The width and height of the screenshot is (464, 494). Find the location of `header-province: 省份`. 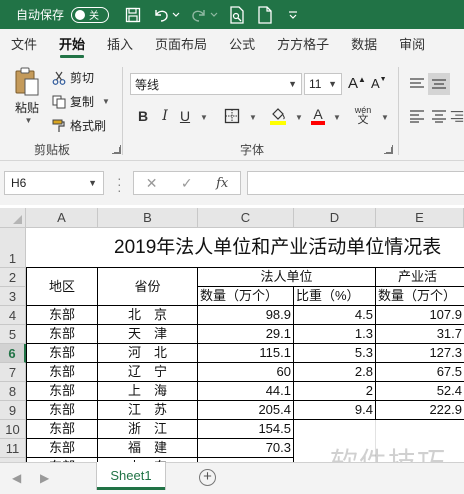

header-province: 省份 is located at coordinates (148, 287).